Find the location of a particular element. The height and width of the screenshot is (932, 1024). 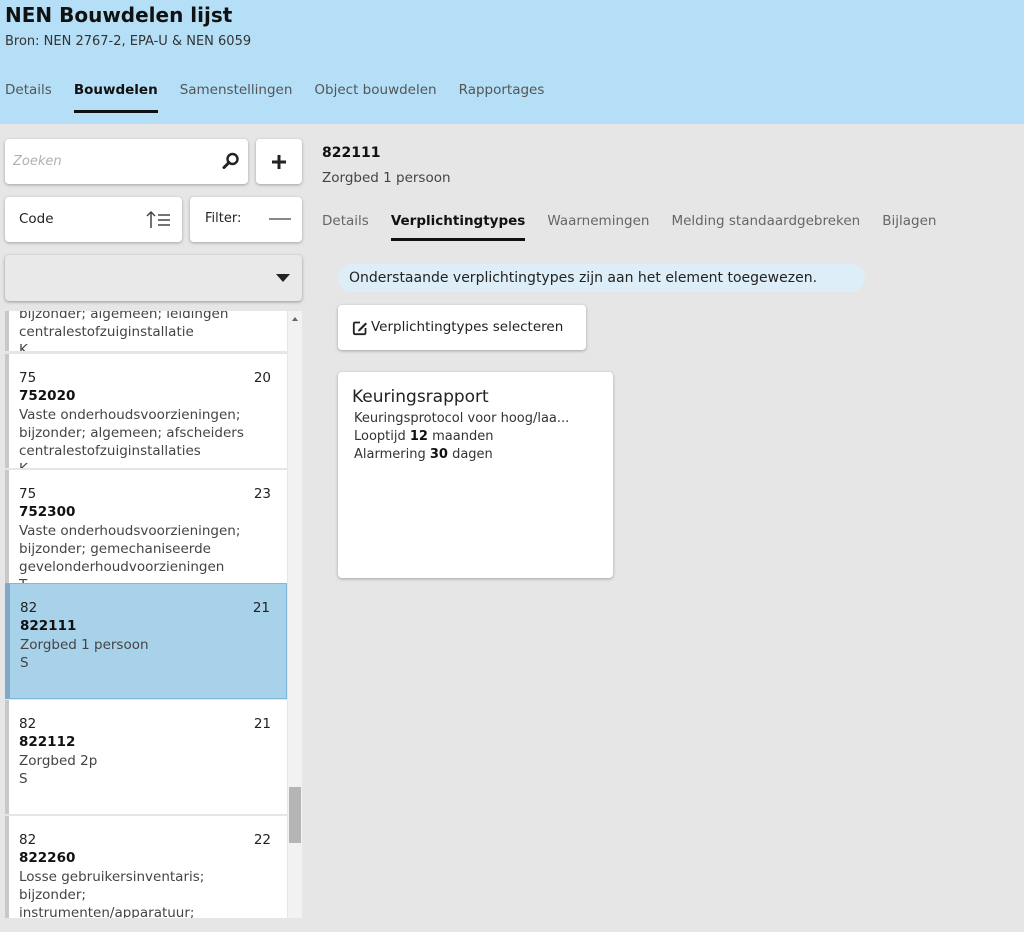

list-item-selected: 82 21 822111 Zorgbed 1 persoon S is located at coordinates (146, 641).